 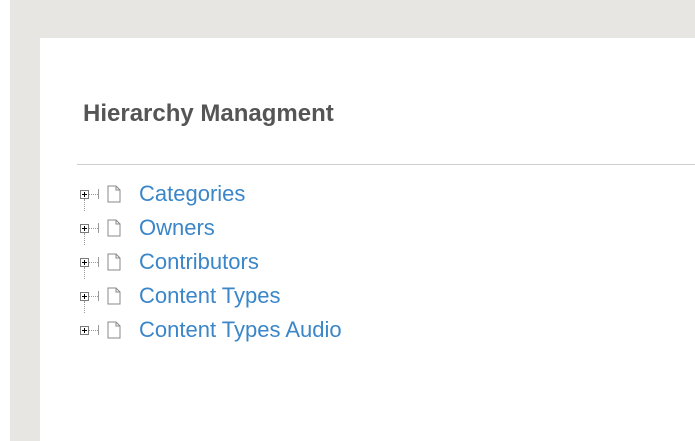 I want to click on tree-node-link-owners: Owners, so click(x=177, y=228).